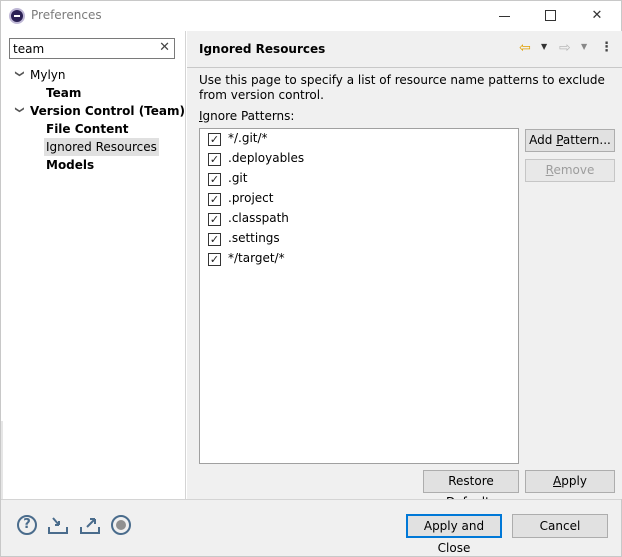  I want to click on export-icon-graphic, so click(90, 526).